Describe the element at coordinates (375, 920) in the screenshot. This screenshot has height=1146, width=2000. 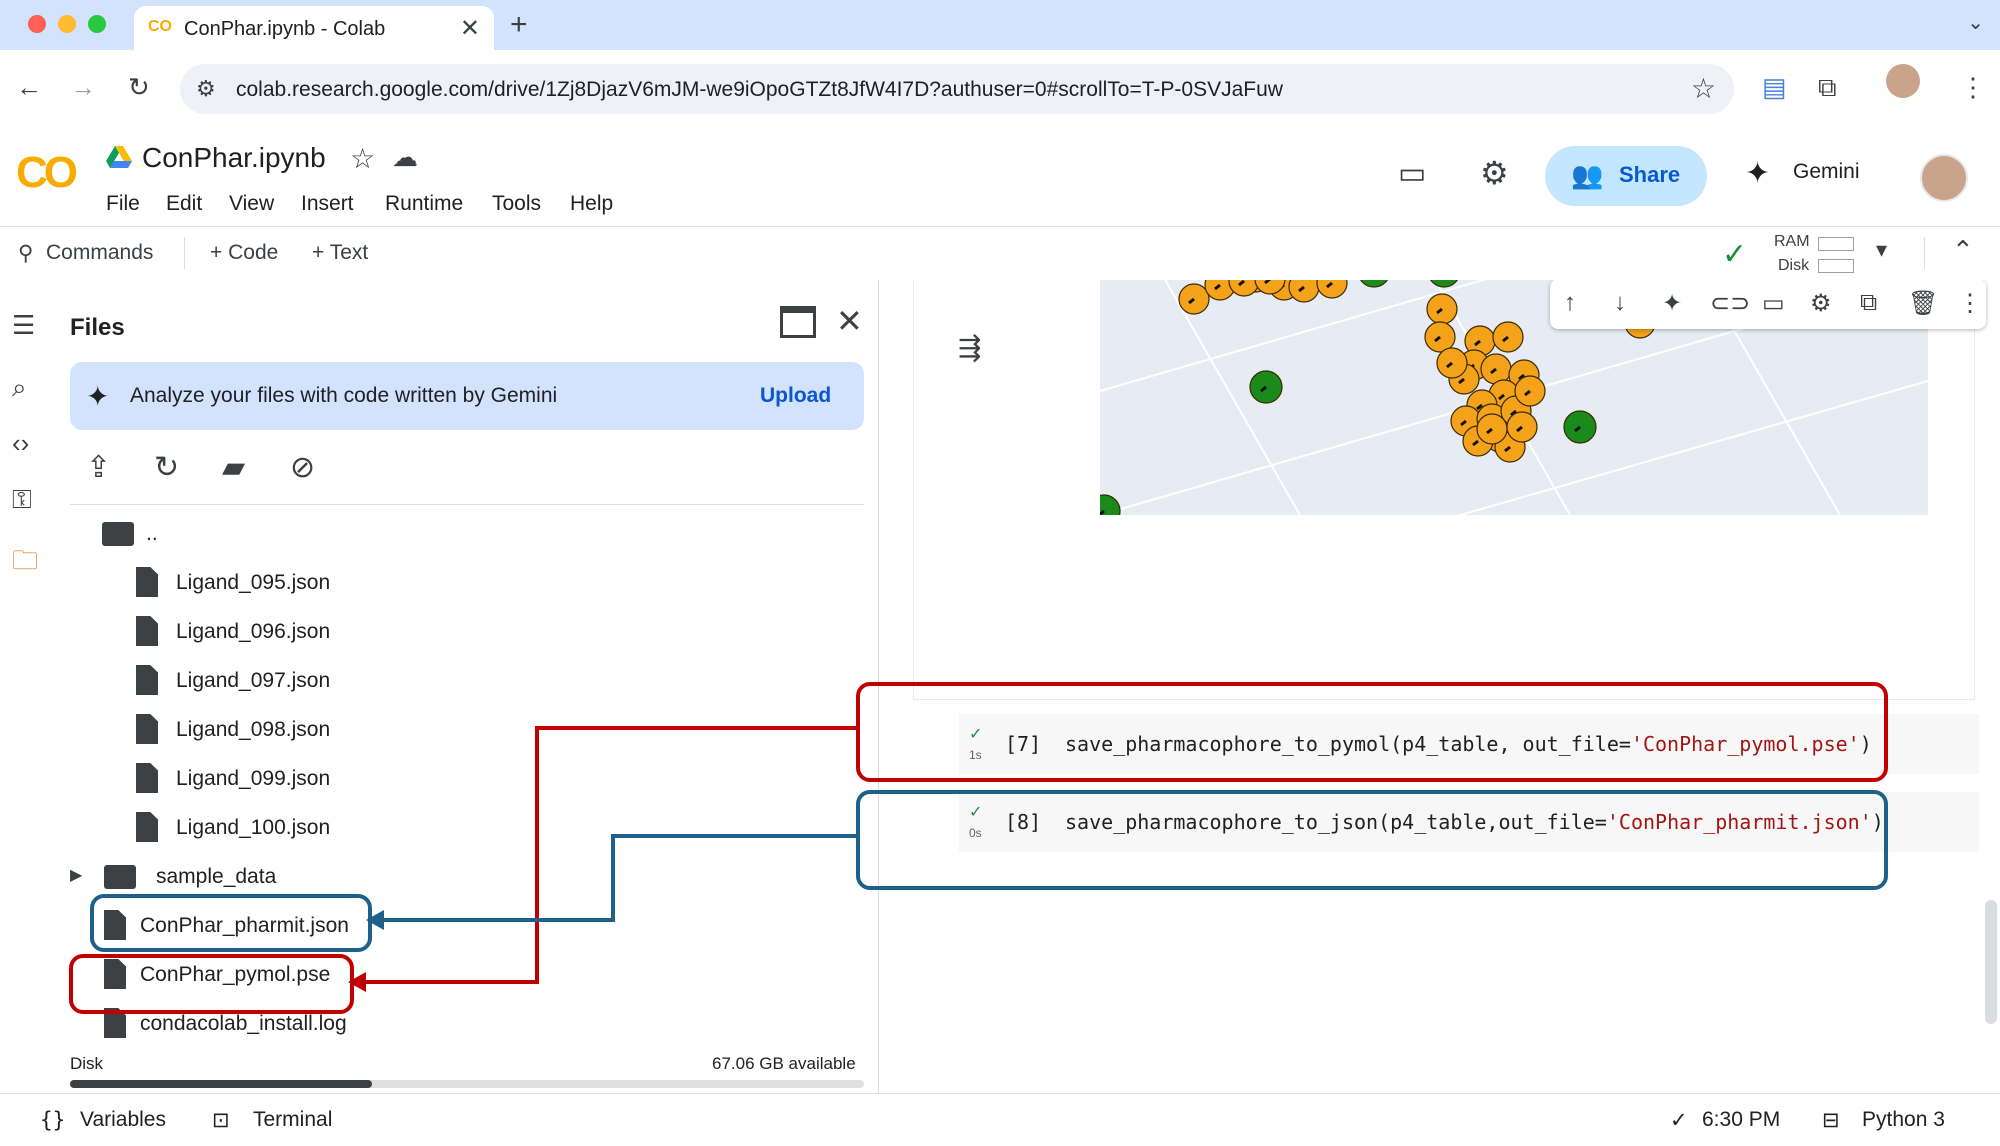
I see `arrowhead-json` at that location.